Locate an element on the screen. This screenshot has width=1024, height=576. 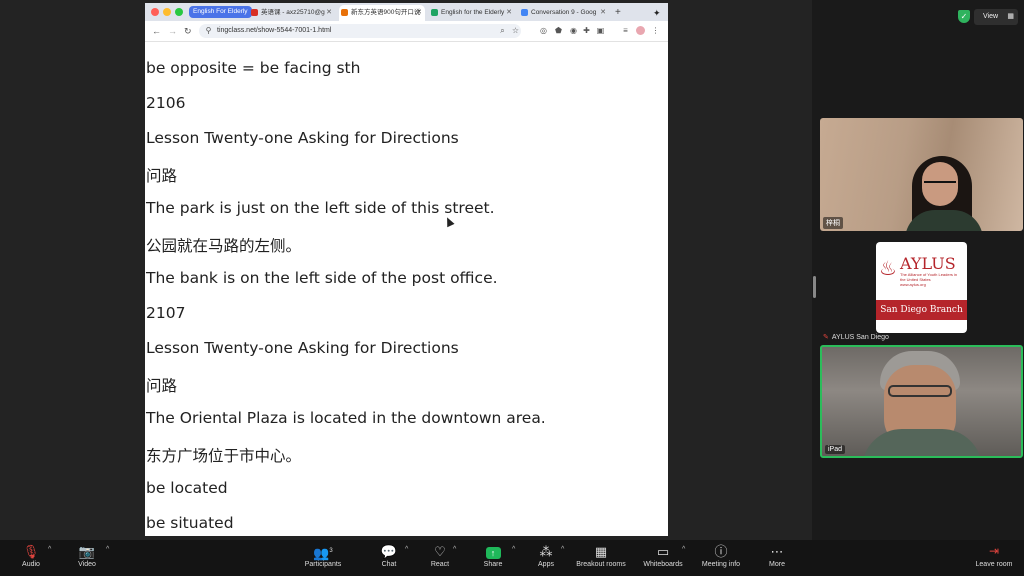
view-label: View is located at coordinates (991, 16).